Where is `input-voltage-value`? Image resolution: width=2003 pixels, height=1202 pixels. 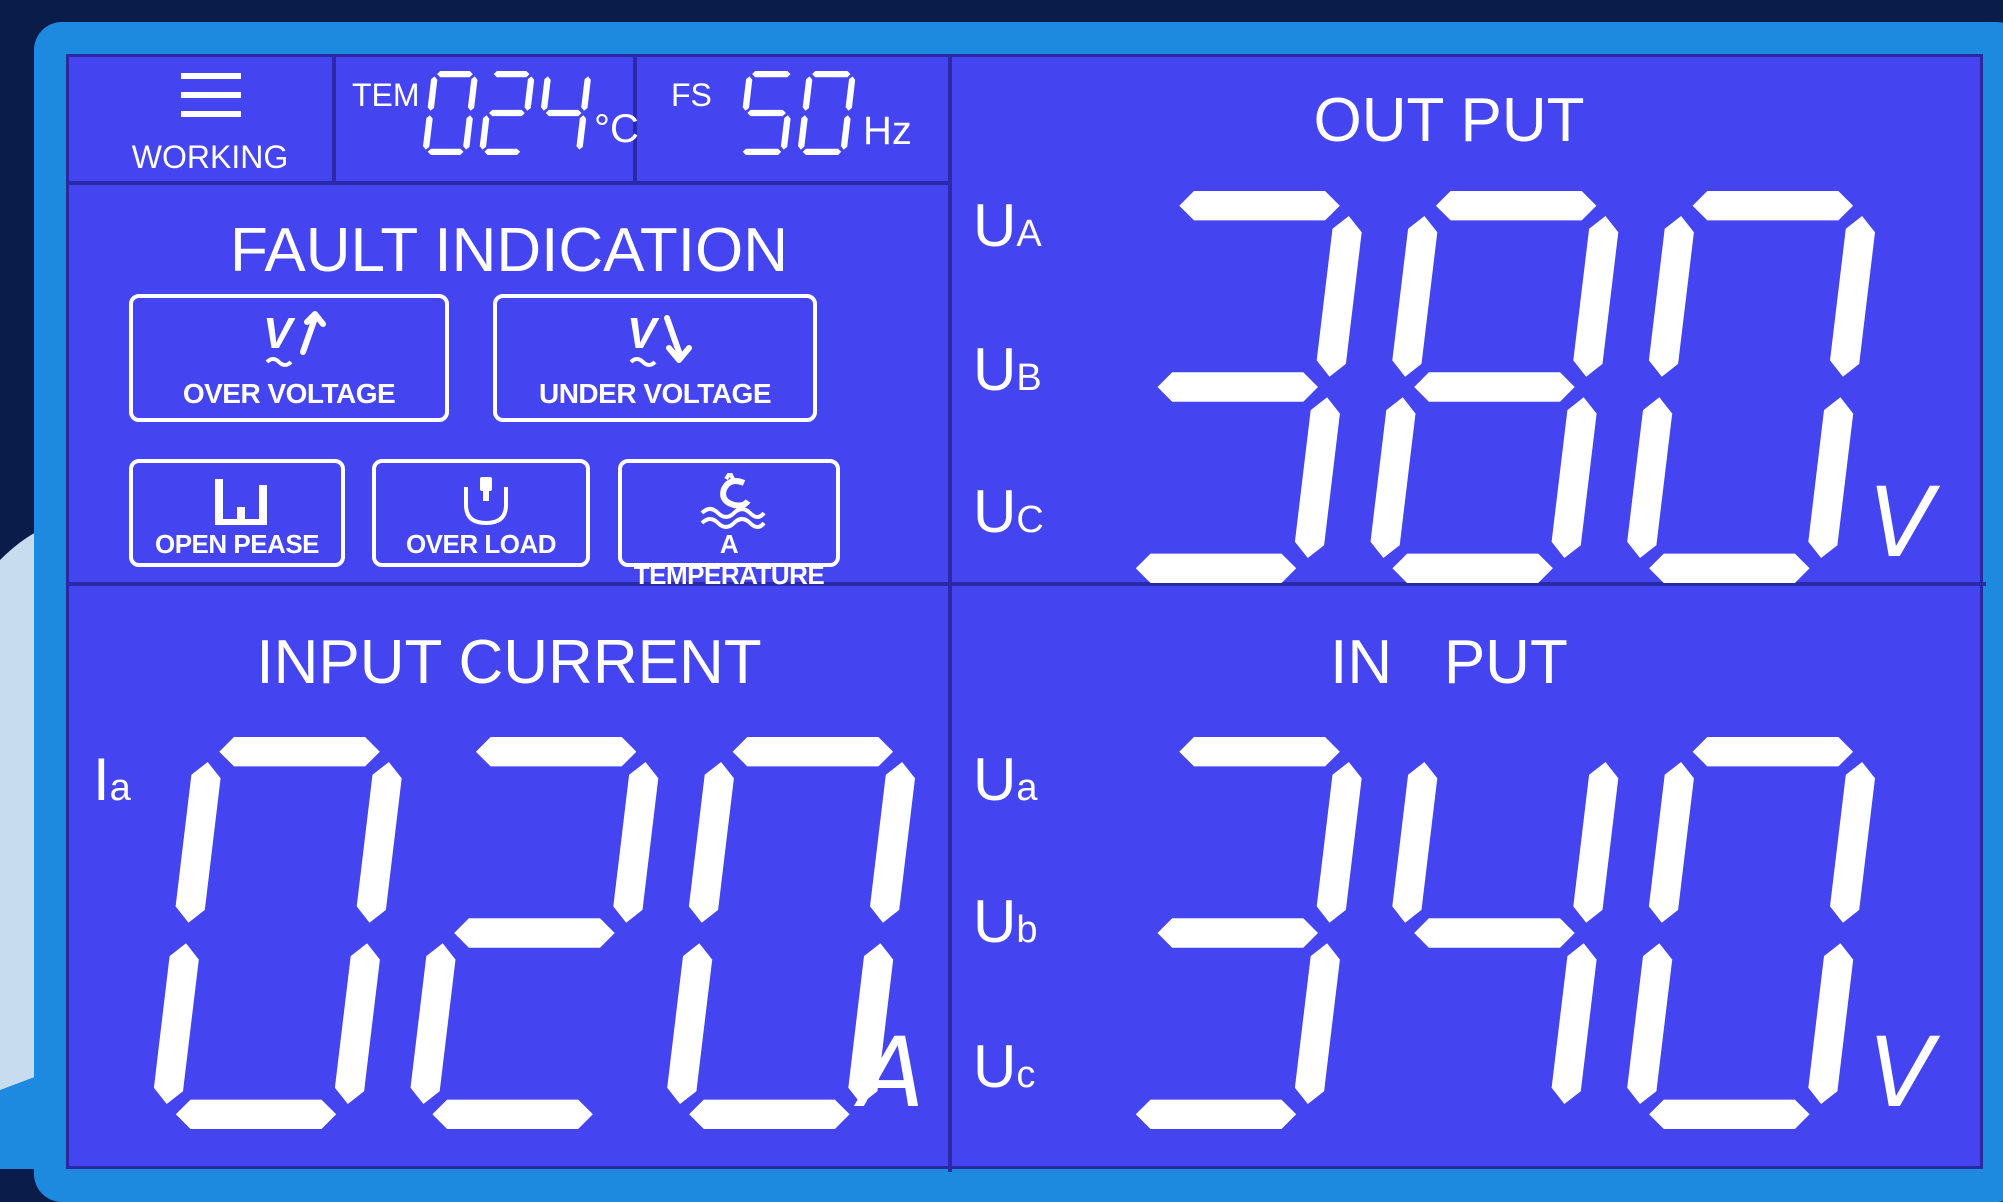
input-voltage-value is located at coordinates (1505, 933).